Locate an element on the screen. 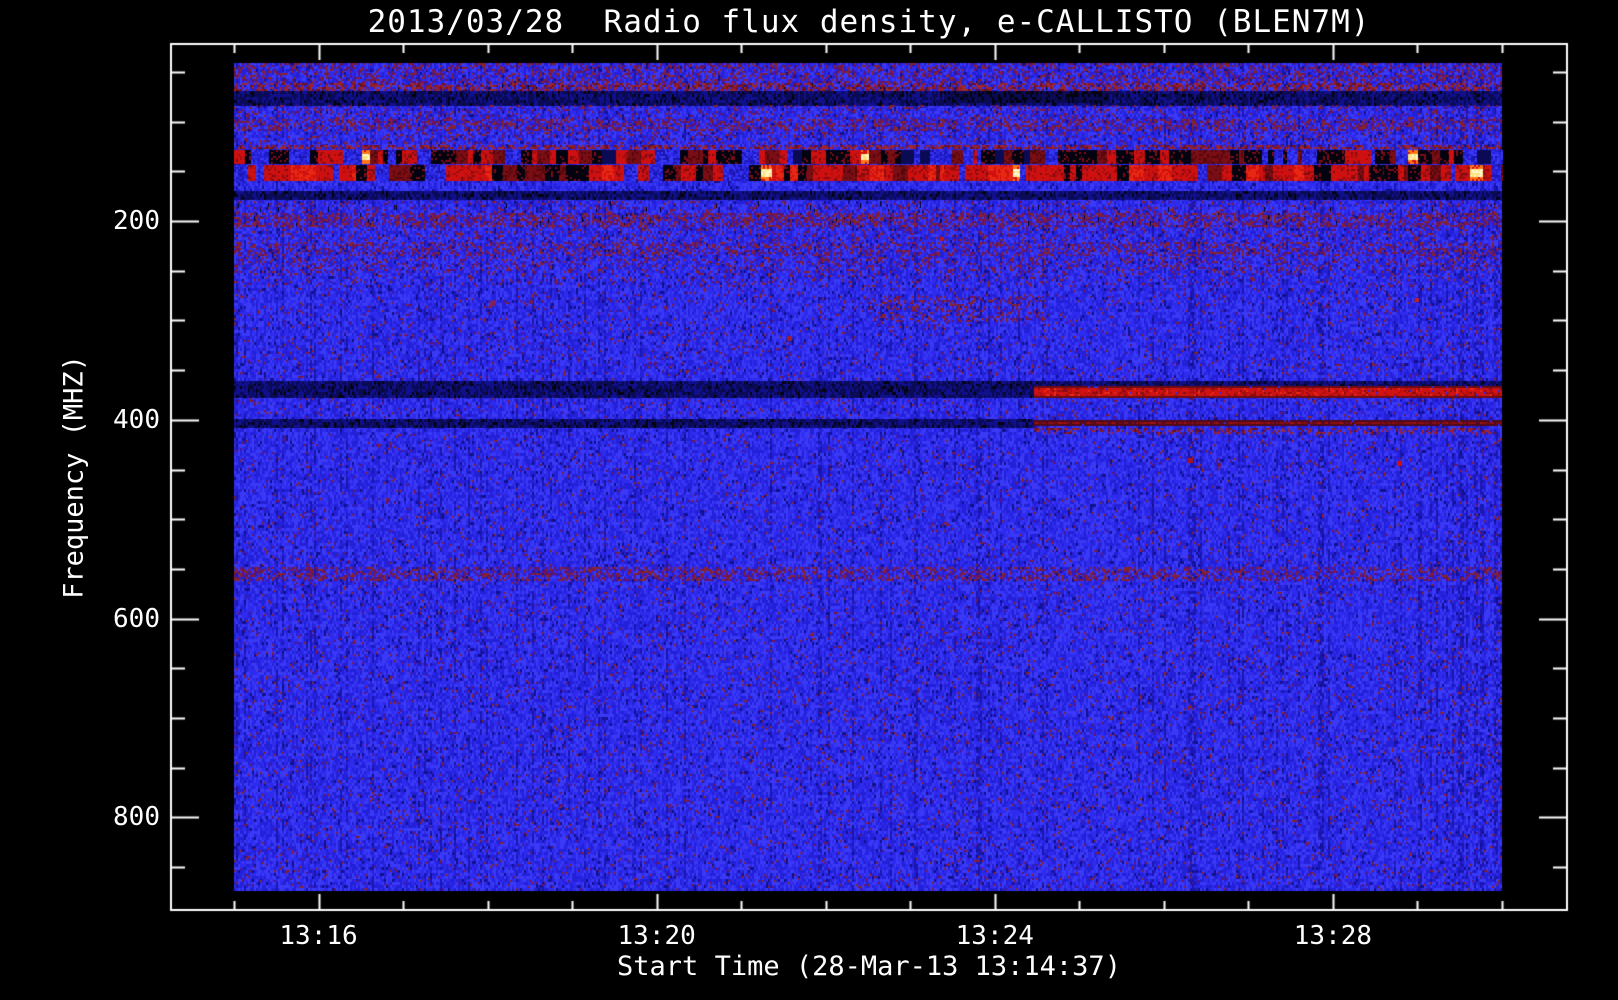 This screenshot has height=1000, width=1618. x-tick-label: 13:28 is located at coordinates (1333, 936).